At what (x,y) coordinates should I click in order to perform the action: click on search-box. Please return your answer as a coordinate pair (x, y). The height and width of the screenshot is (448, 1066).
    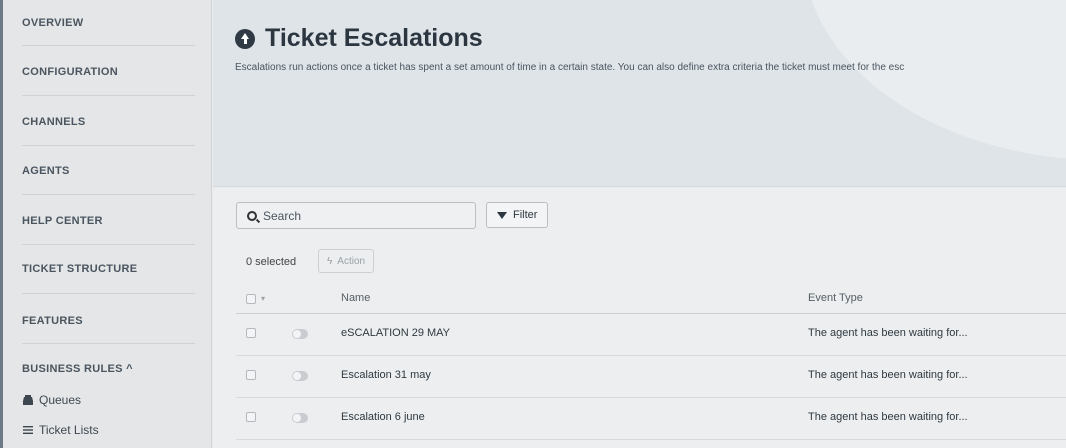
    Looking at the image, I should click on (356, 215).